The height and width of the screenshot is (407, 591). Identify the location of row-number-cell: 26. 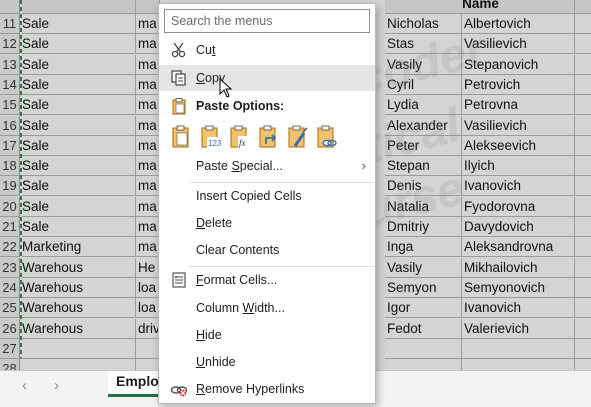
(10, 328).